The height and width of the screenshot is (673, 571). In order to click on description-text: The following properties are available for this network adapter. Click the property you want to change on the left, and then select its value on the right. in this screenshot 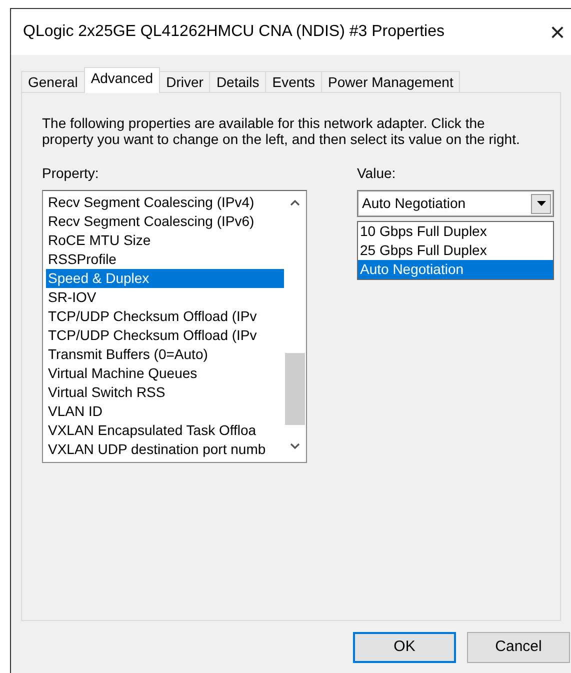, I will do `click(281, 131)`.